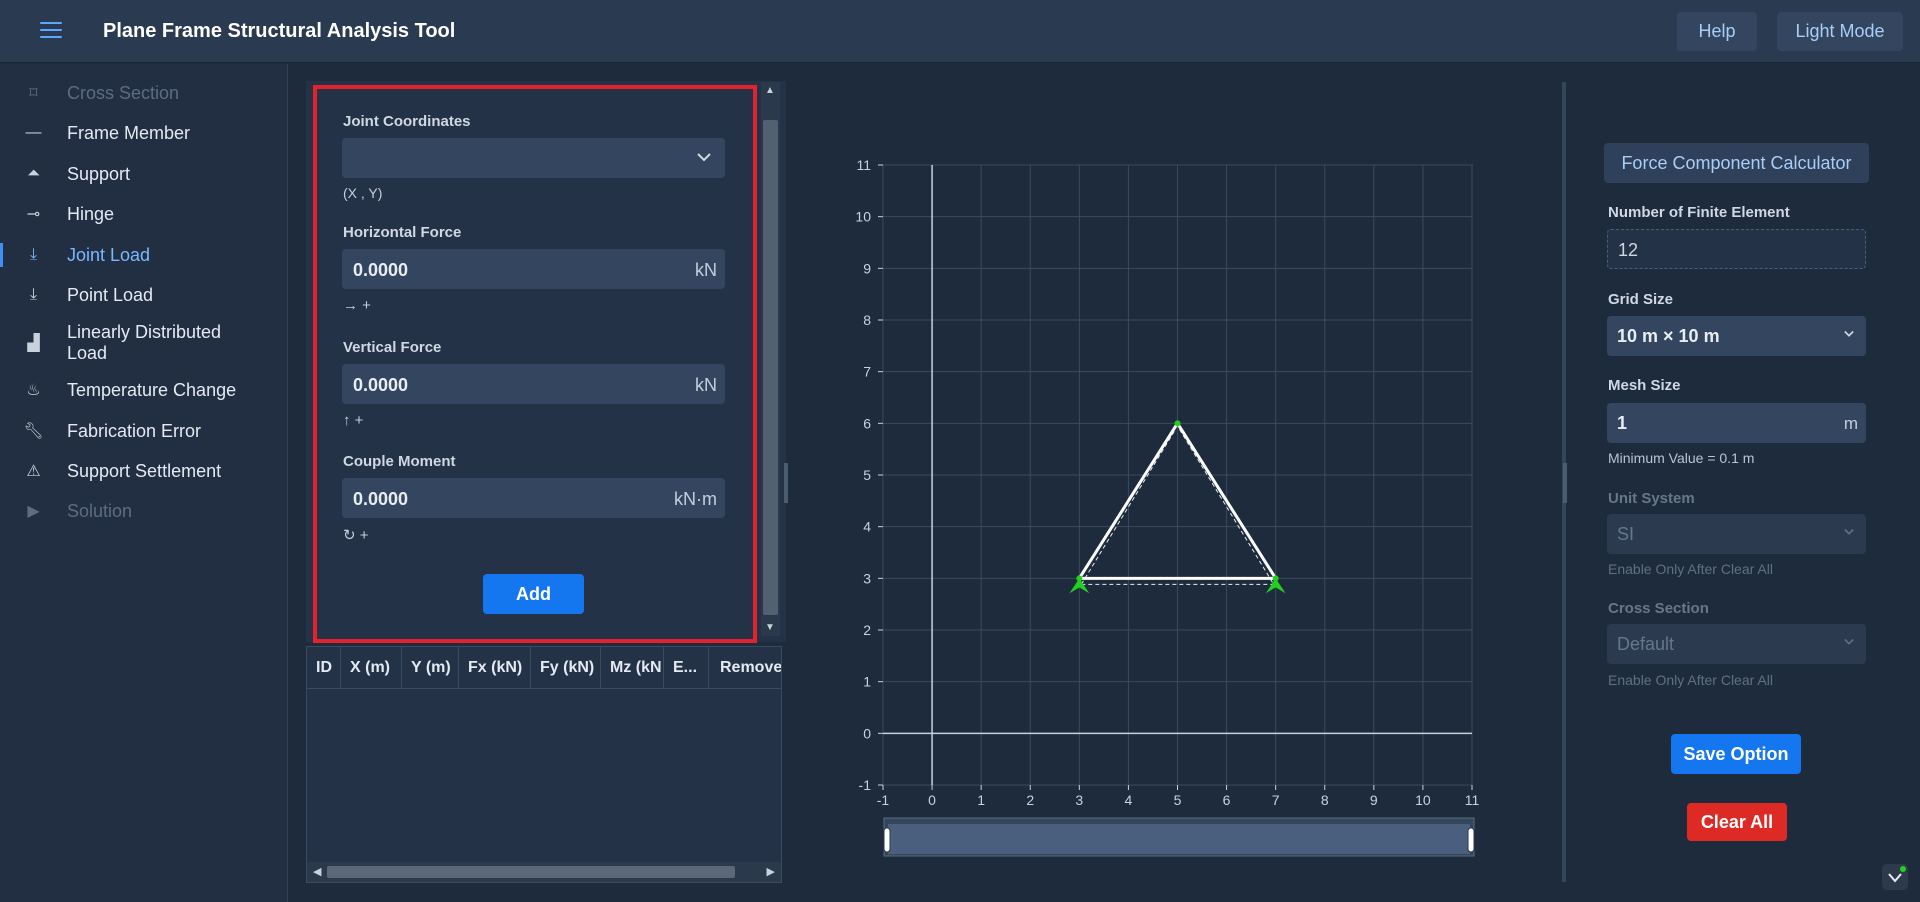  I want to click on x-tick-label: 7, so click(1276, 800).